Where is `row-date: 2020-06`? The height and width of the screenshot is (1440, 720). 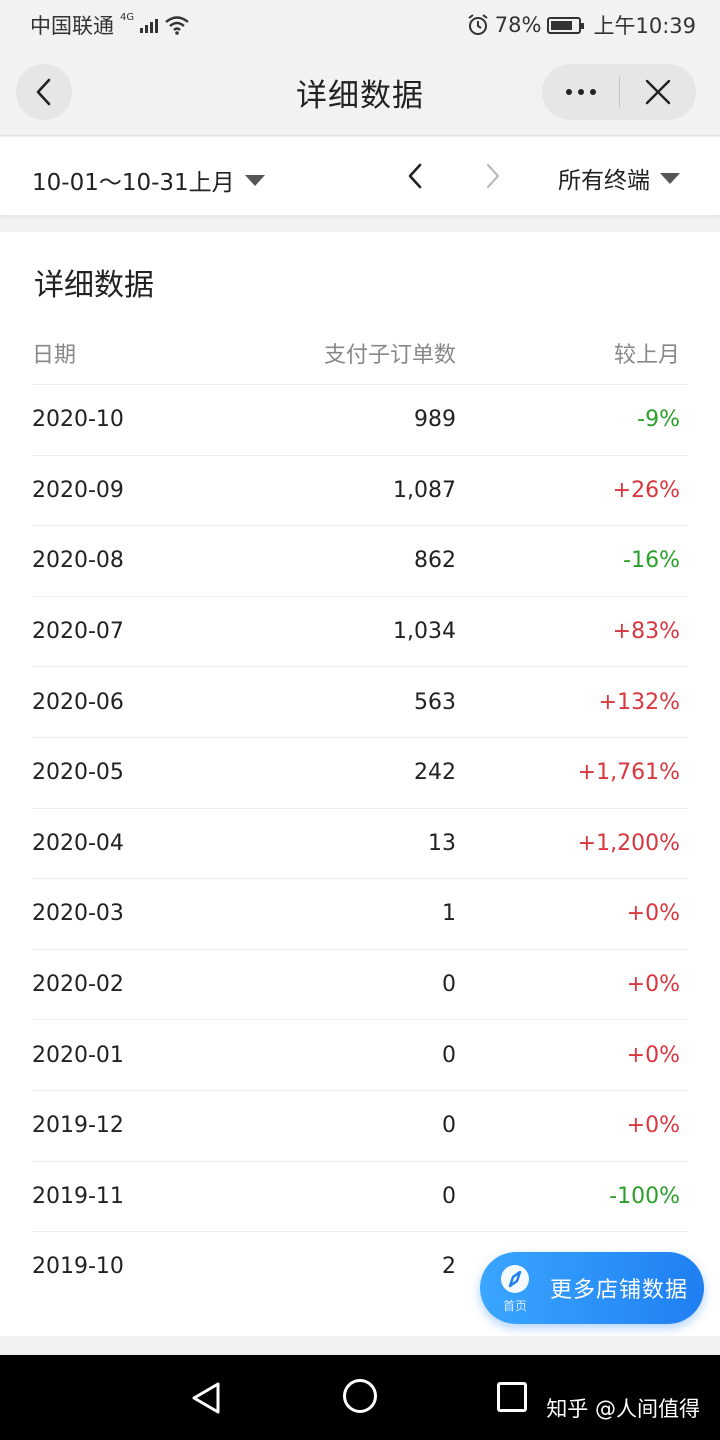 row-date: 2020-06 is located at coordinates (78, 702).